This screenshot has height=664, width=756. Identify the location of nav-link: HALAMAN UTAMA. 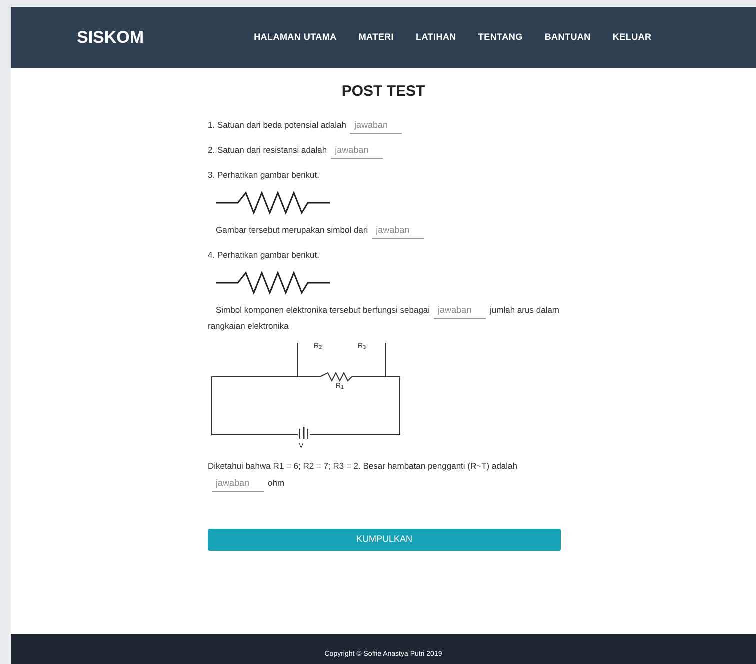
(295, 37).